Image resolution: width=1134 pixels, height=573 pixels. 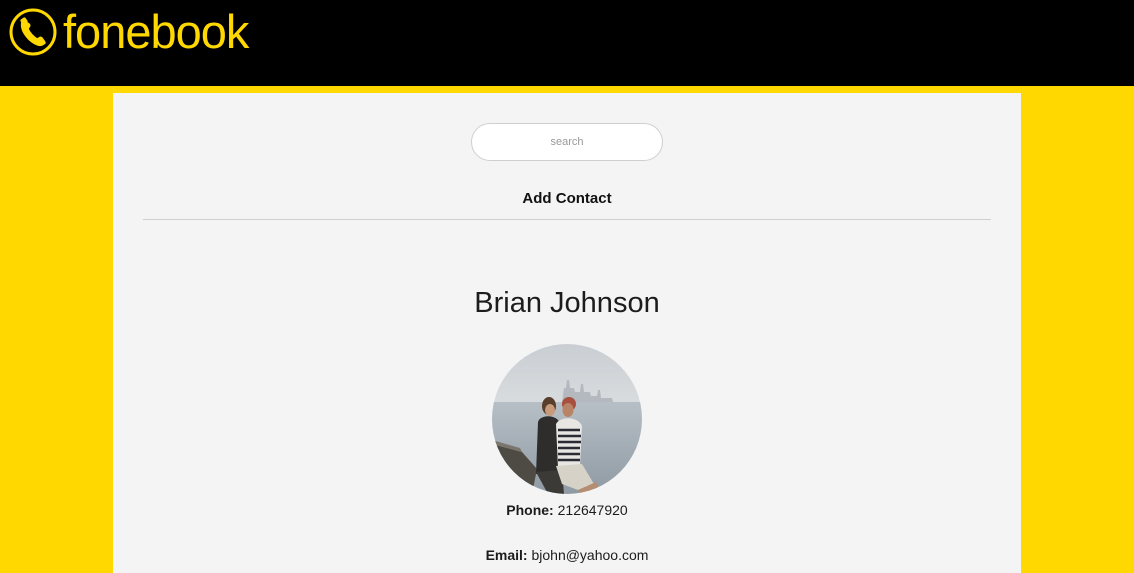 What do you see at coordinates (567, 198) in the screenshot?
I see `add-contact-button: Add Contact` at bounding box center [567, 198].